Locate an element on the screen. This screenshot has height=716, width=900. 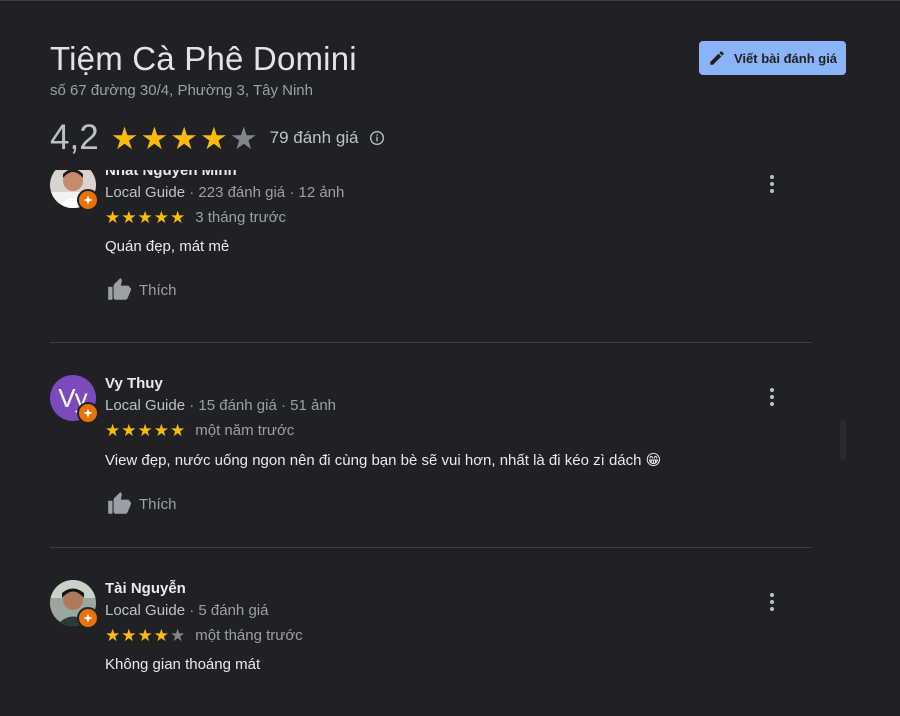
write-review-button: Viết bài đánh giá is located at coordinates (772, 58).